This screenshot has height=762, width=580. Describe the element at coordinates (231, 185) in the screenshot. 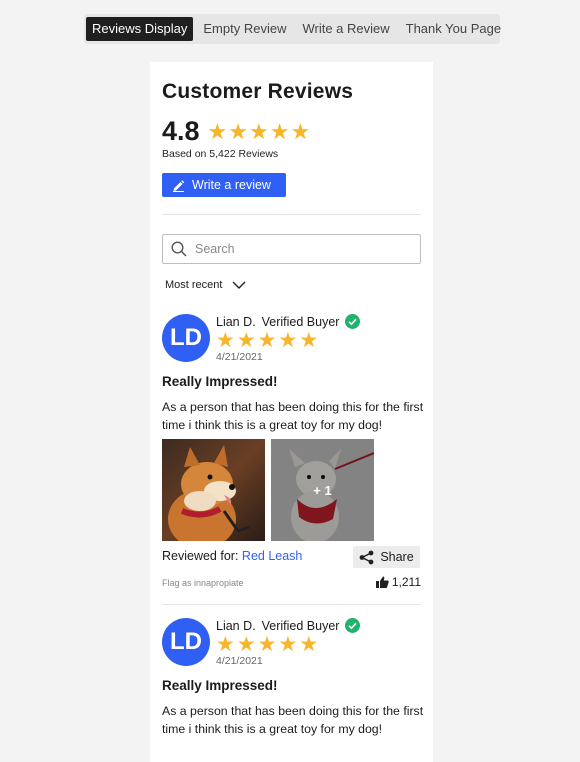

I see `write-review-label: Write a review` at that location.